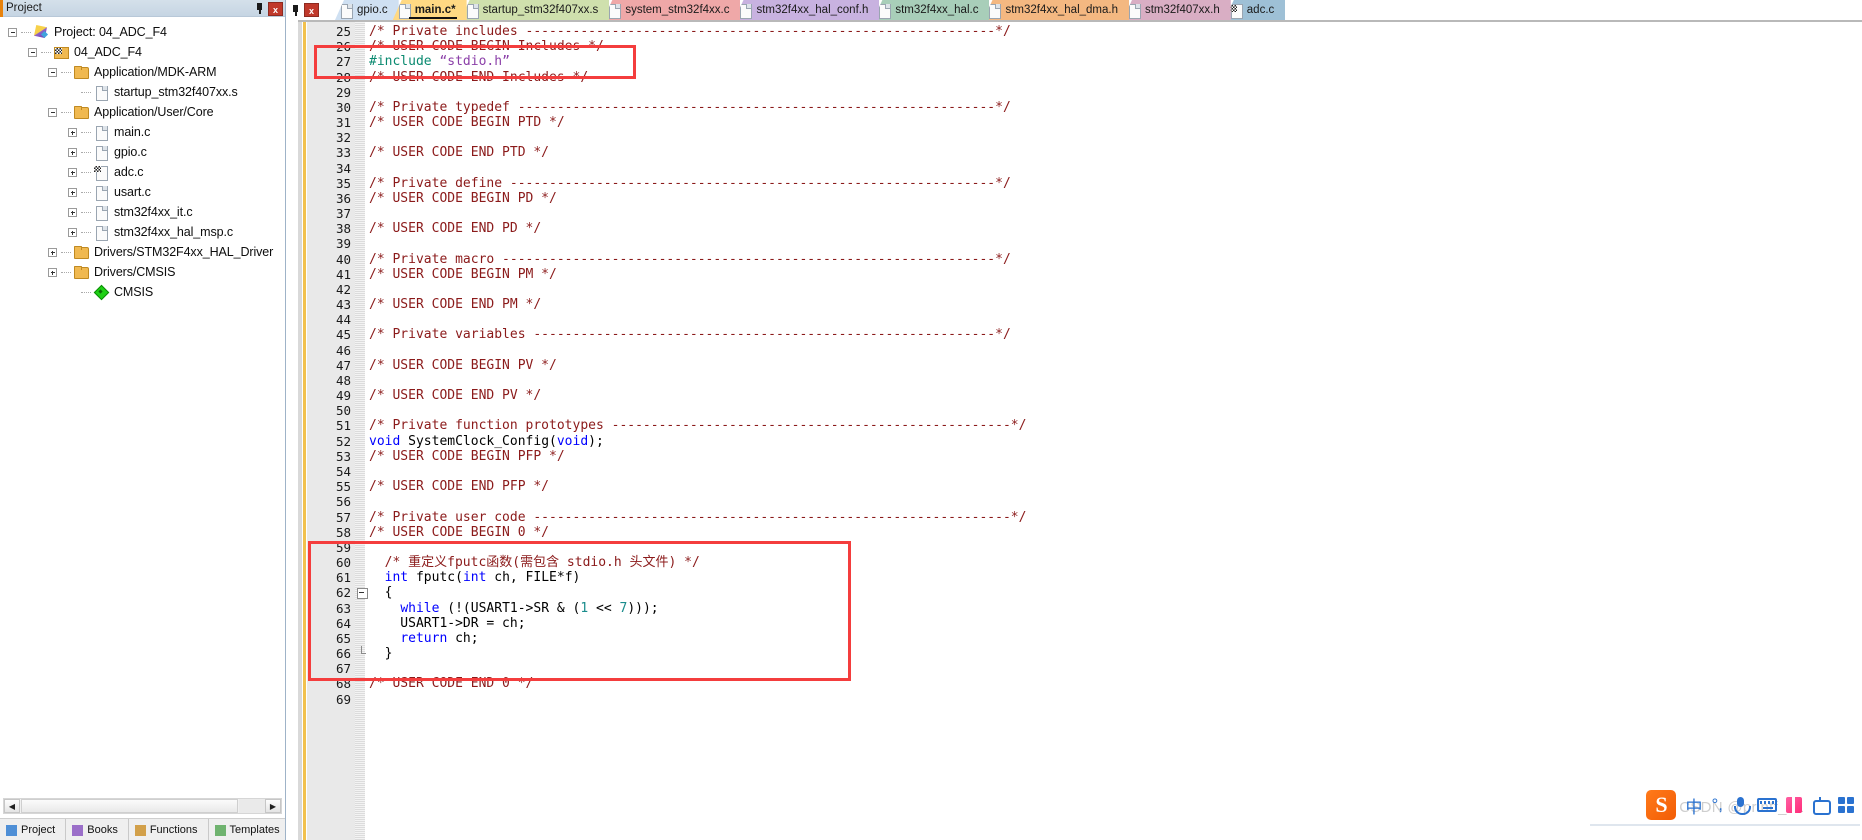  Describe the element at coordinates (1693, 805) in the screenshot. I see `ime-language-toggle: 中` at that location.